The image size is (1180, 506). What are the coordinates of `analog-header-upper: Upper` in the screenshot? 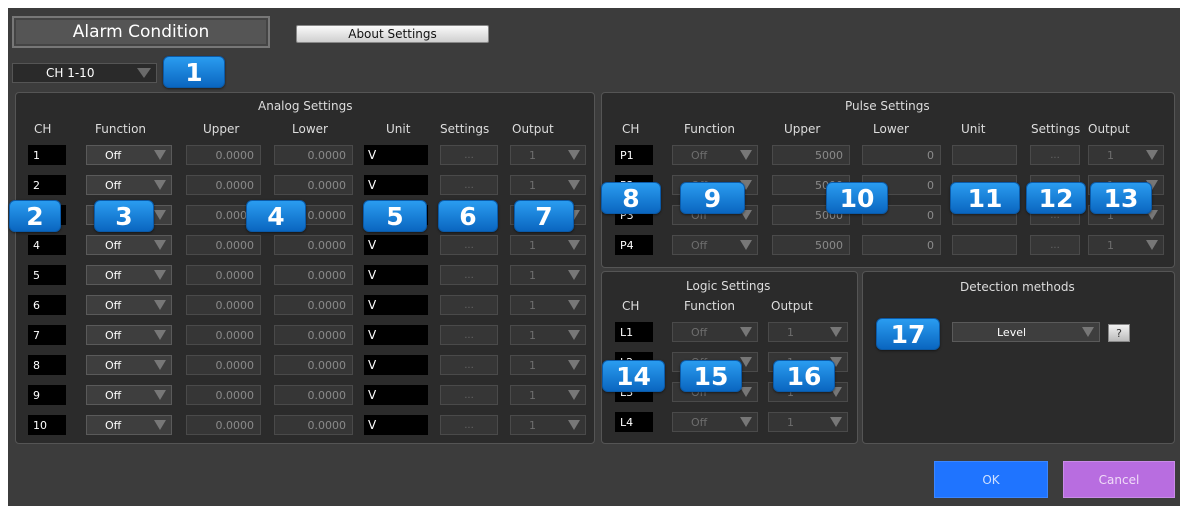 It's located at (221, 129).